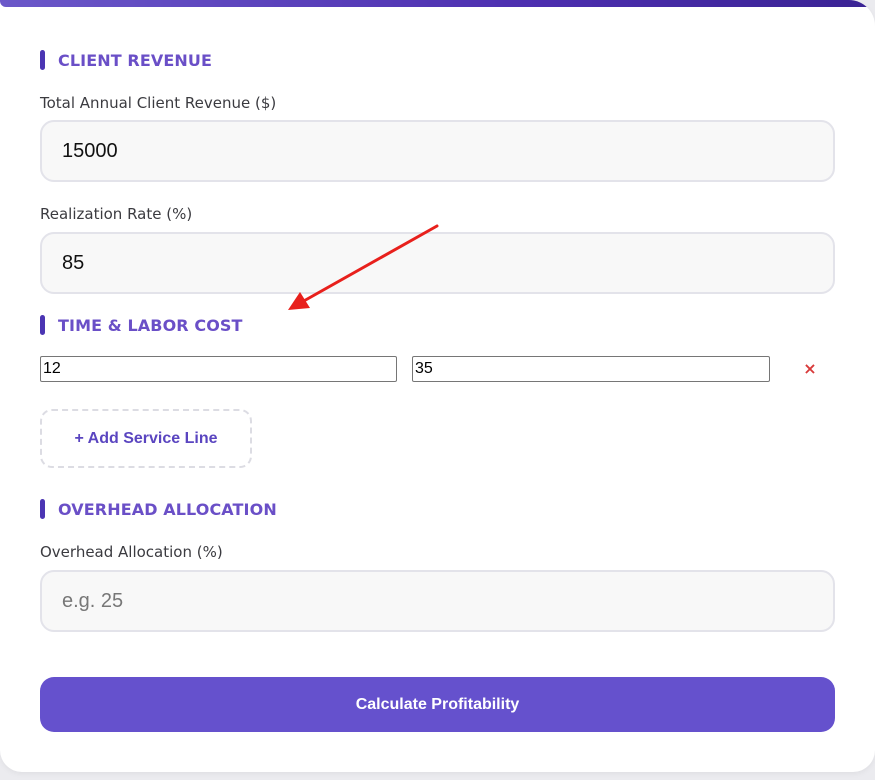  I want to click on section-time-labor: TIME & LABOR COST, so click(141, 325).